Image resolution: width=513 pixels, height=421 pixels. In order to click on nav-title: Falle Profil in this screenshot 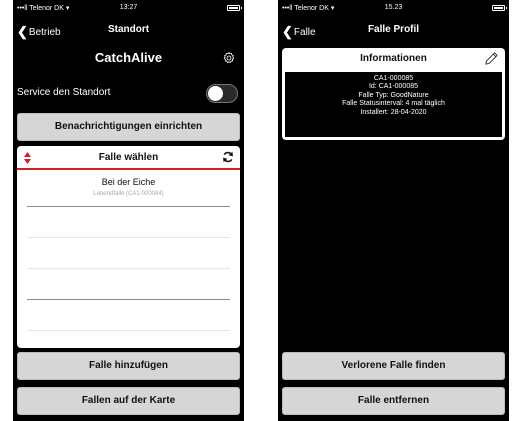, I will do `click(393, 29)`.